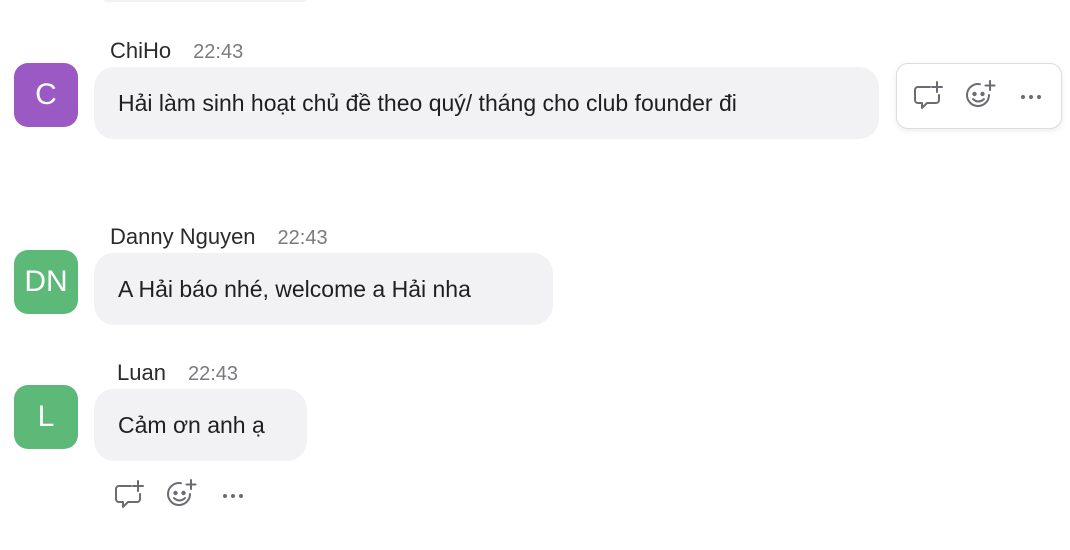  Describe the element at coordinates (177, 373) in the screenshot. I see `message-header: Luan 22:43` at that location.